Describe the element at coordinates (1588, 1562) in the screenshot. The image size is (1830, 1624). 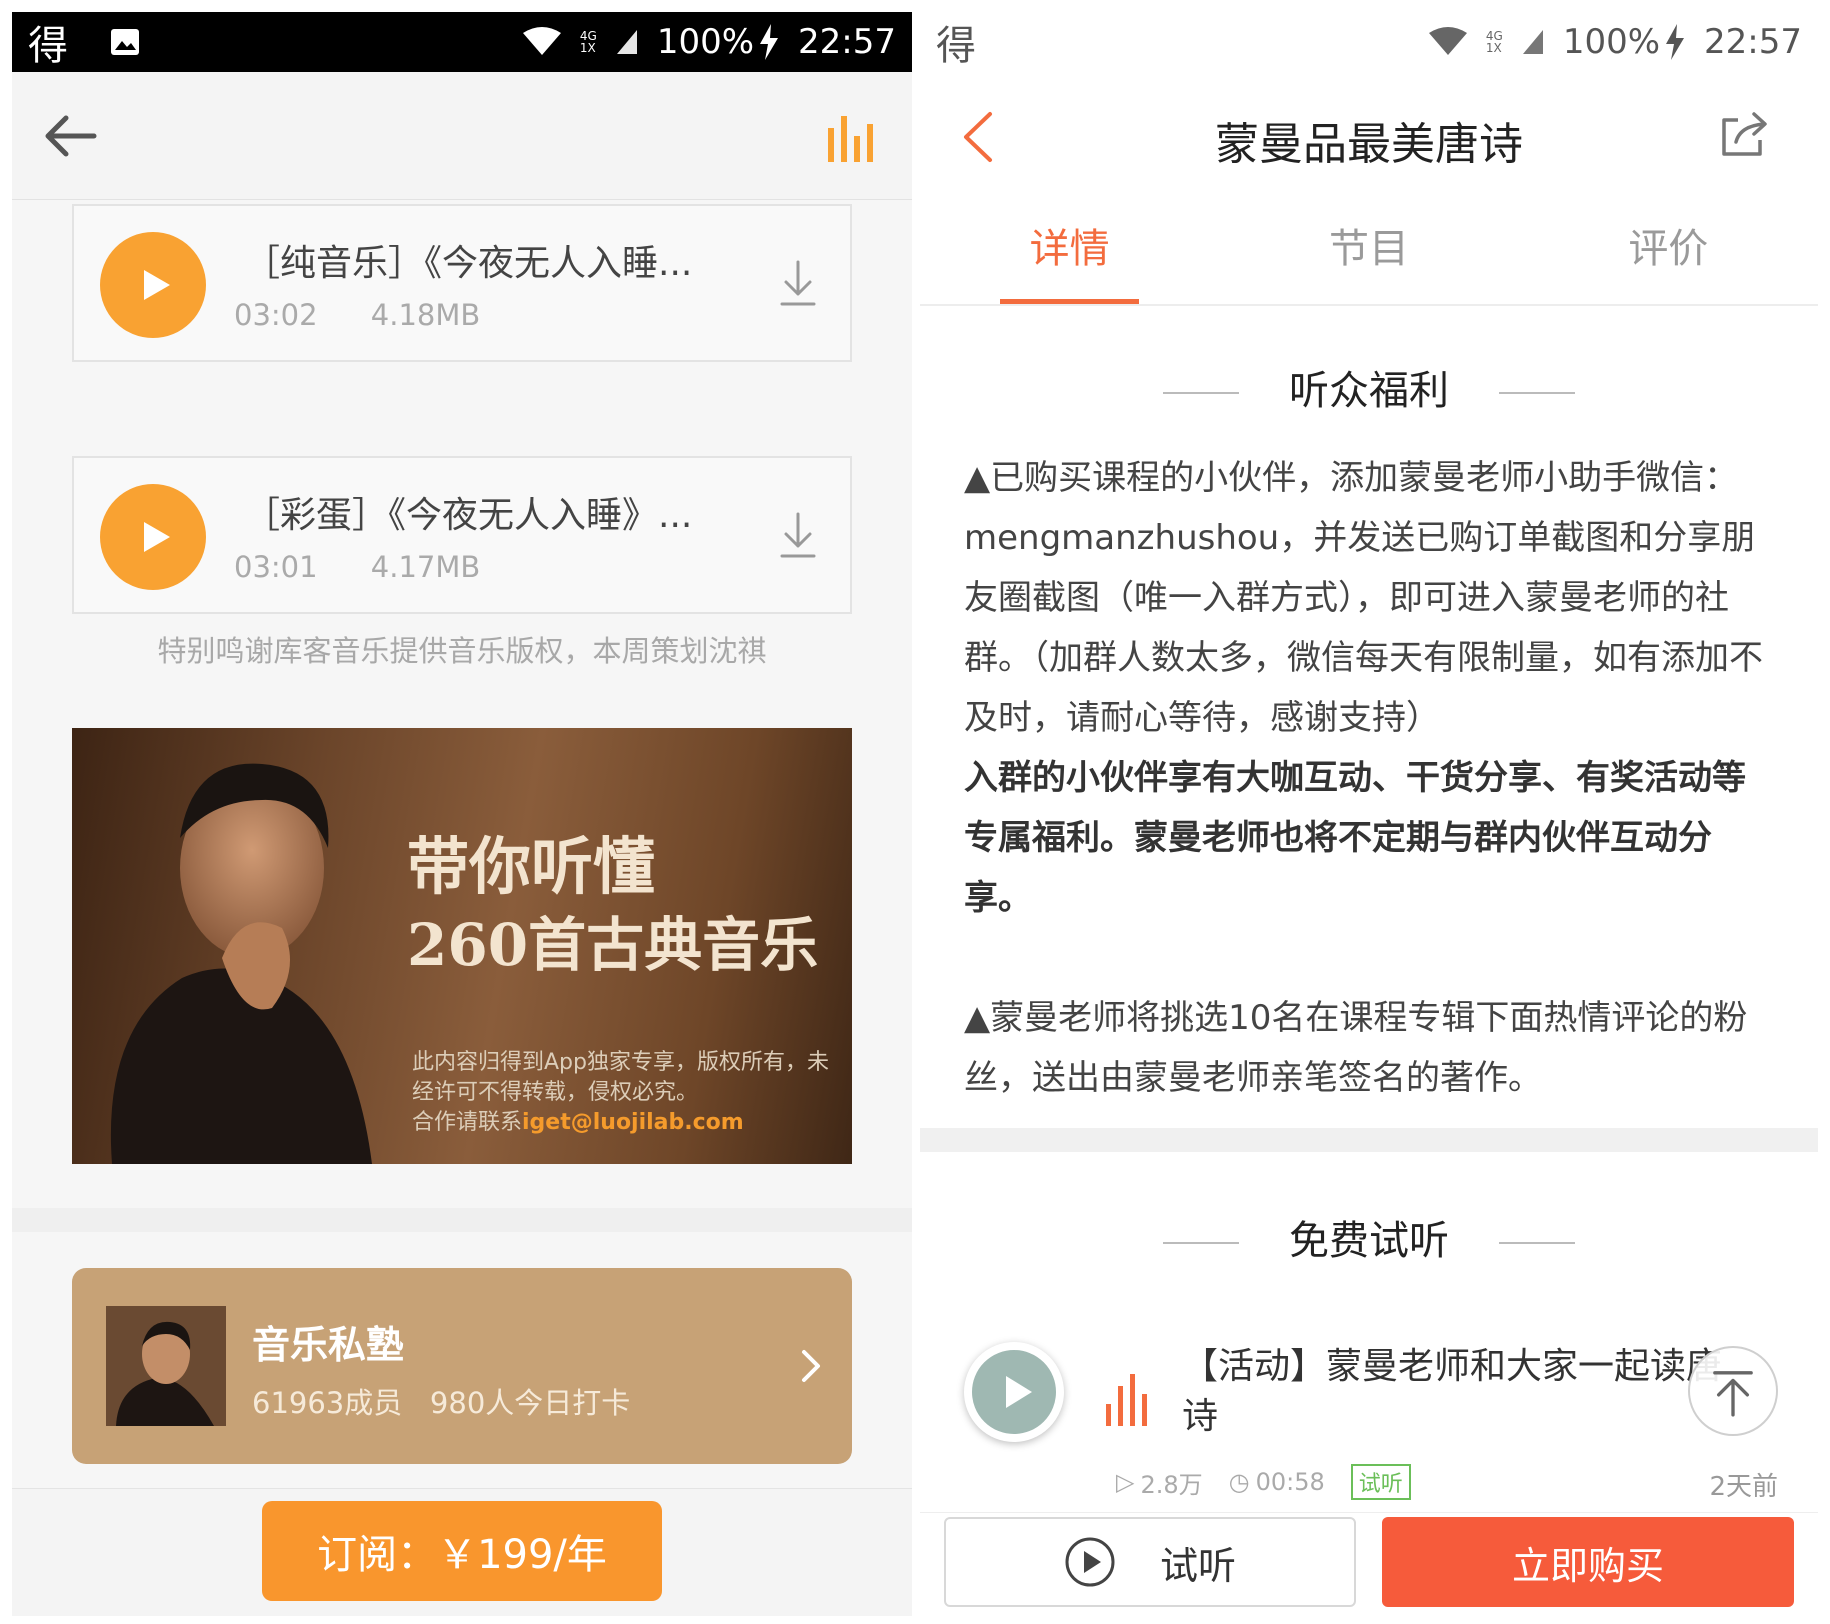
I see `buy-now-button: 立即购买` at that location.